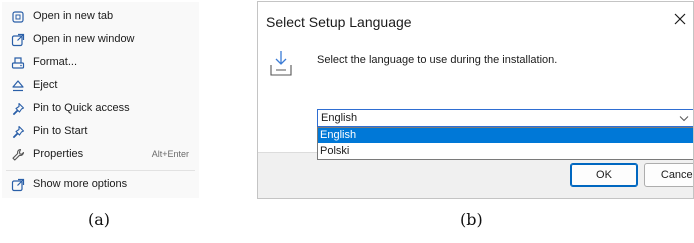  I want to click on caption-b: (b), so click(471, 219).